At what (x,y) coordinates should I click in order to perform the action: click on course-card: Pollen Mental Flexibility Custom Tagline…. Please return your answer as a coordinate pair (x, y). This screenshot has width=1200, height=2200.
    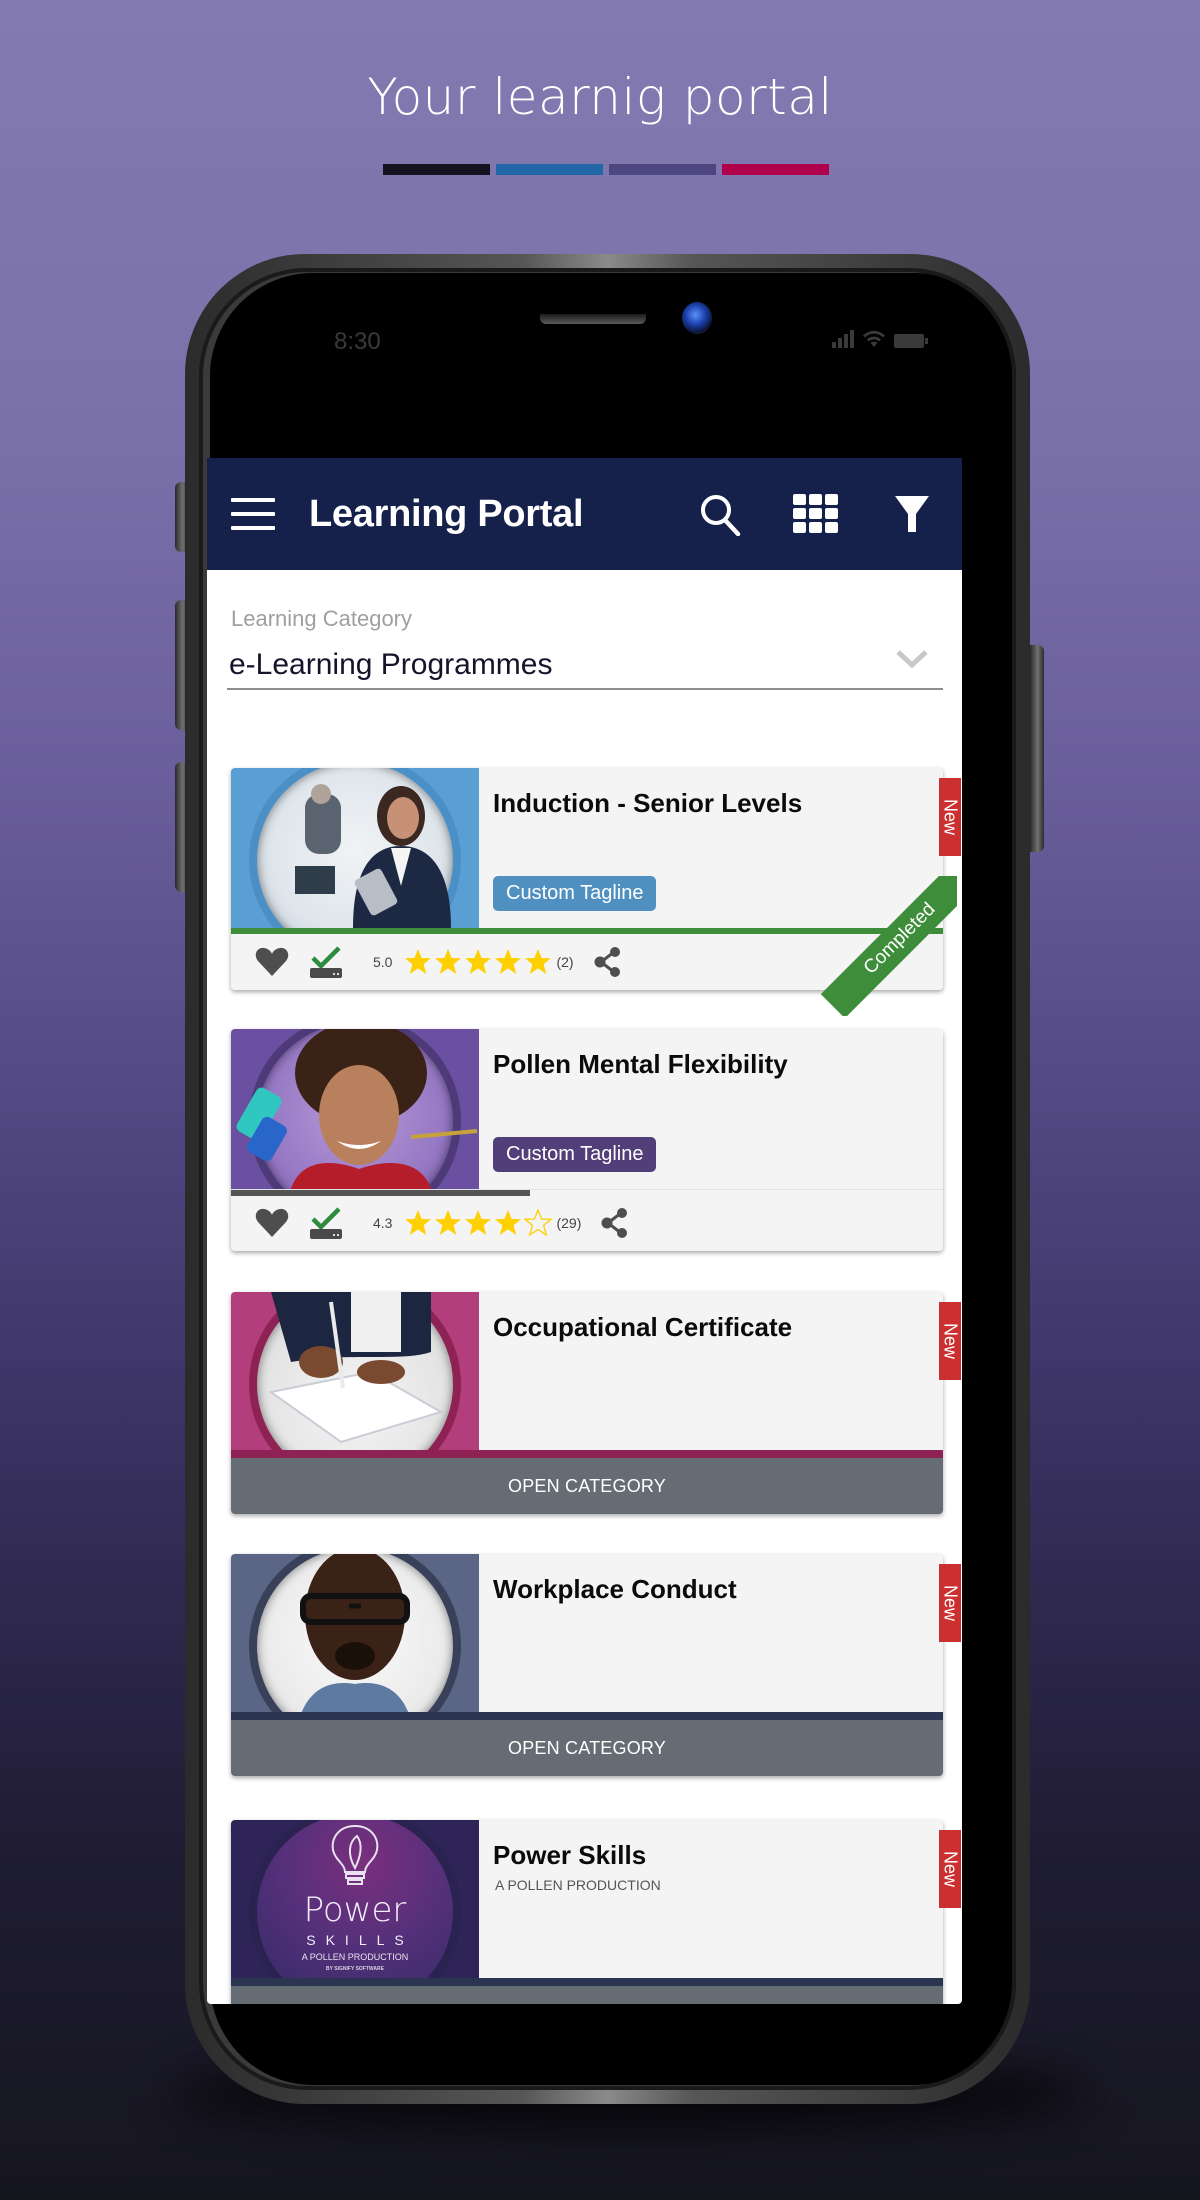
    Looking at the image, I should click on (587, 1140).